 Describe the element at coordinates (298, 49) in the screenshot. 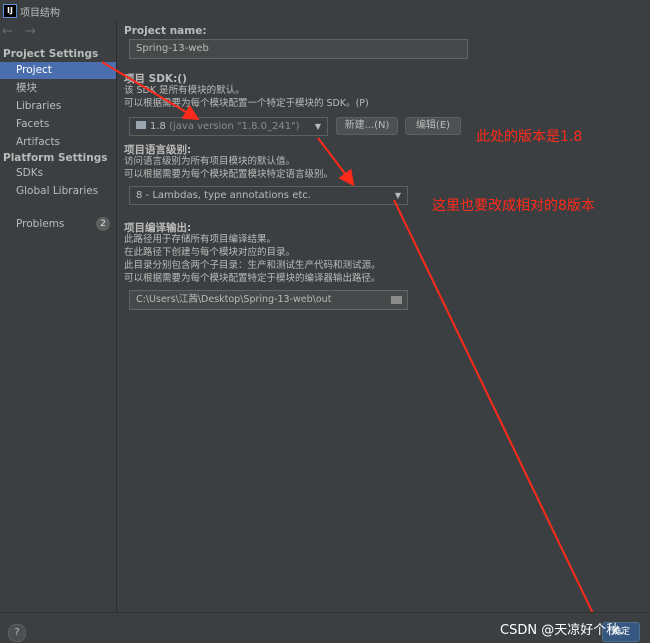

I see `project-name-input: Spring-13-web` at that location.